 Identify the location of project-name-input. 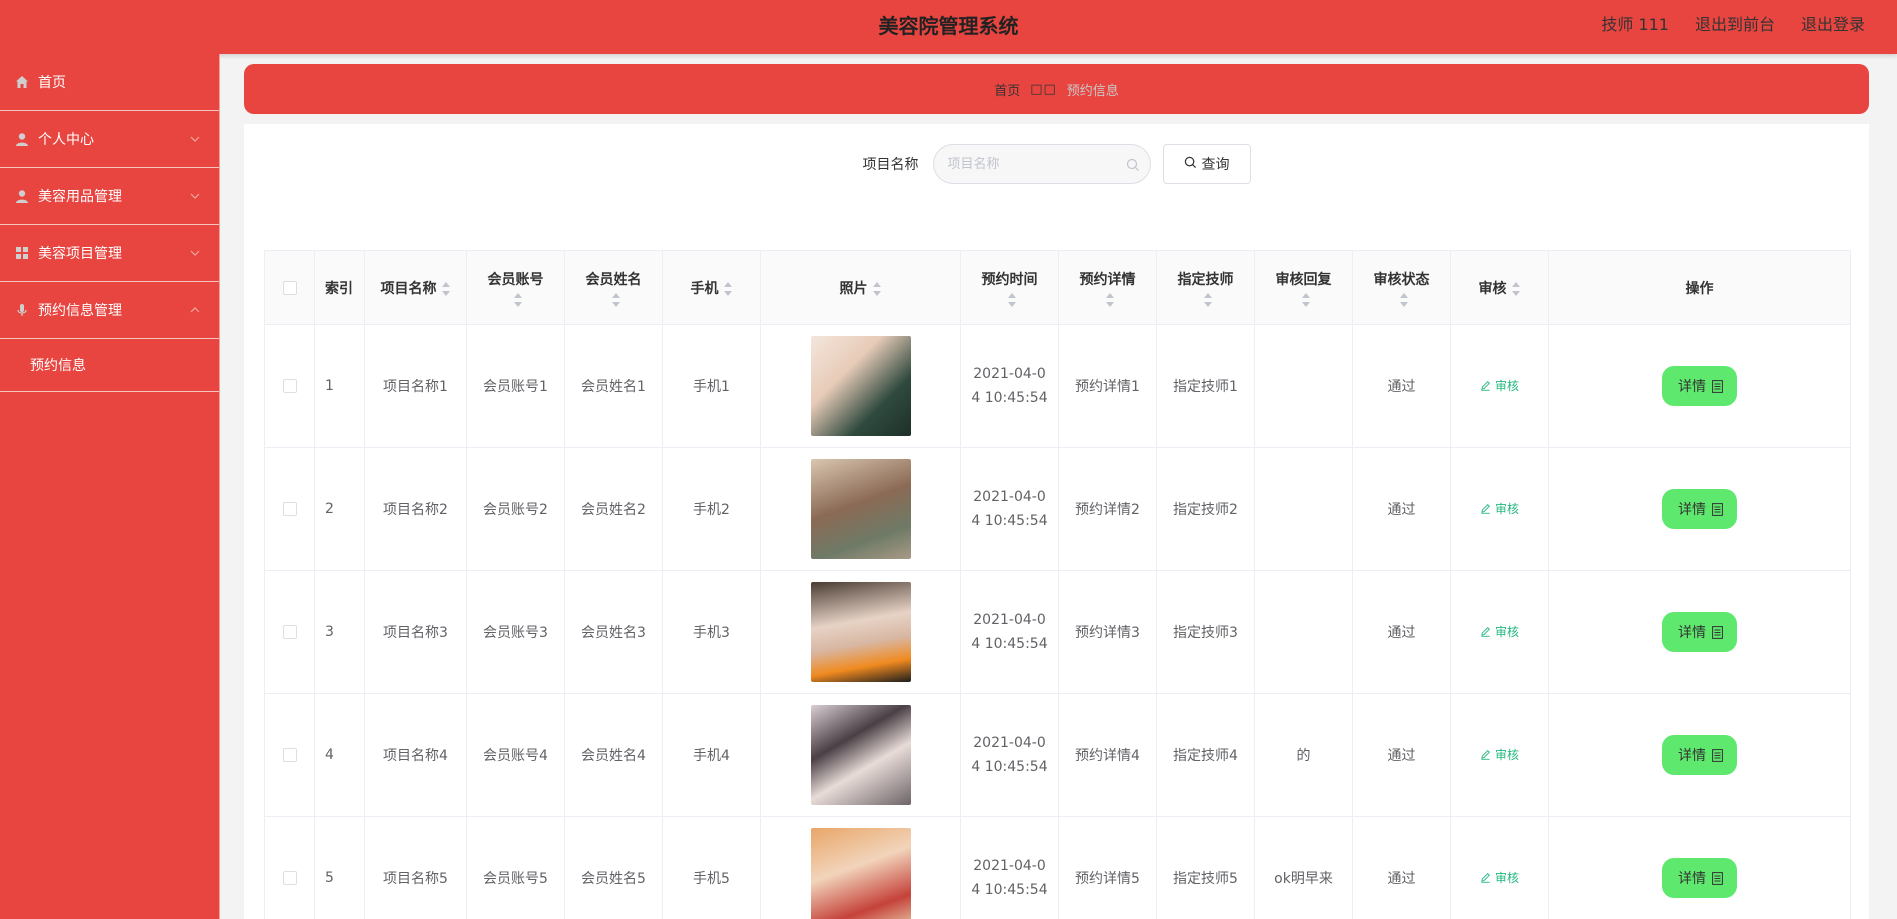
(1041, 164).